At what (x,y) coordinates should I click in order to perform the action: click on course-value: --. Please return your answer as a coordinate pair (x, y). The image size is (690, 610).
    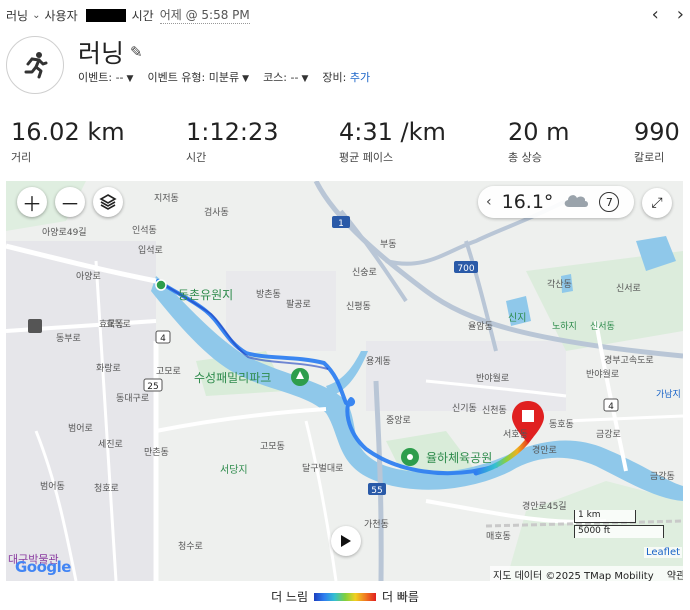
    Looking at the image, I should click on (294, 77).